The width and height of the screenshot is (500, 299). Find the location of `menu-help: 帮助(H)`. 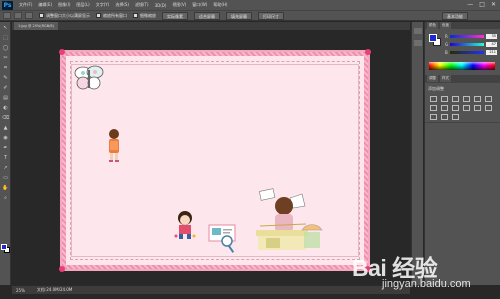

menu-help: 帮助(H) is located at coordinates (220, 5).